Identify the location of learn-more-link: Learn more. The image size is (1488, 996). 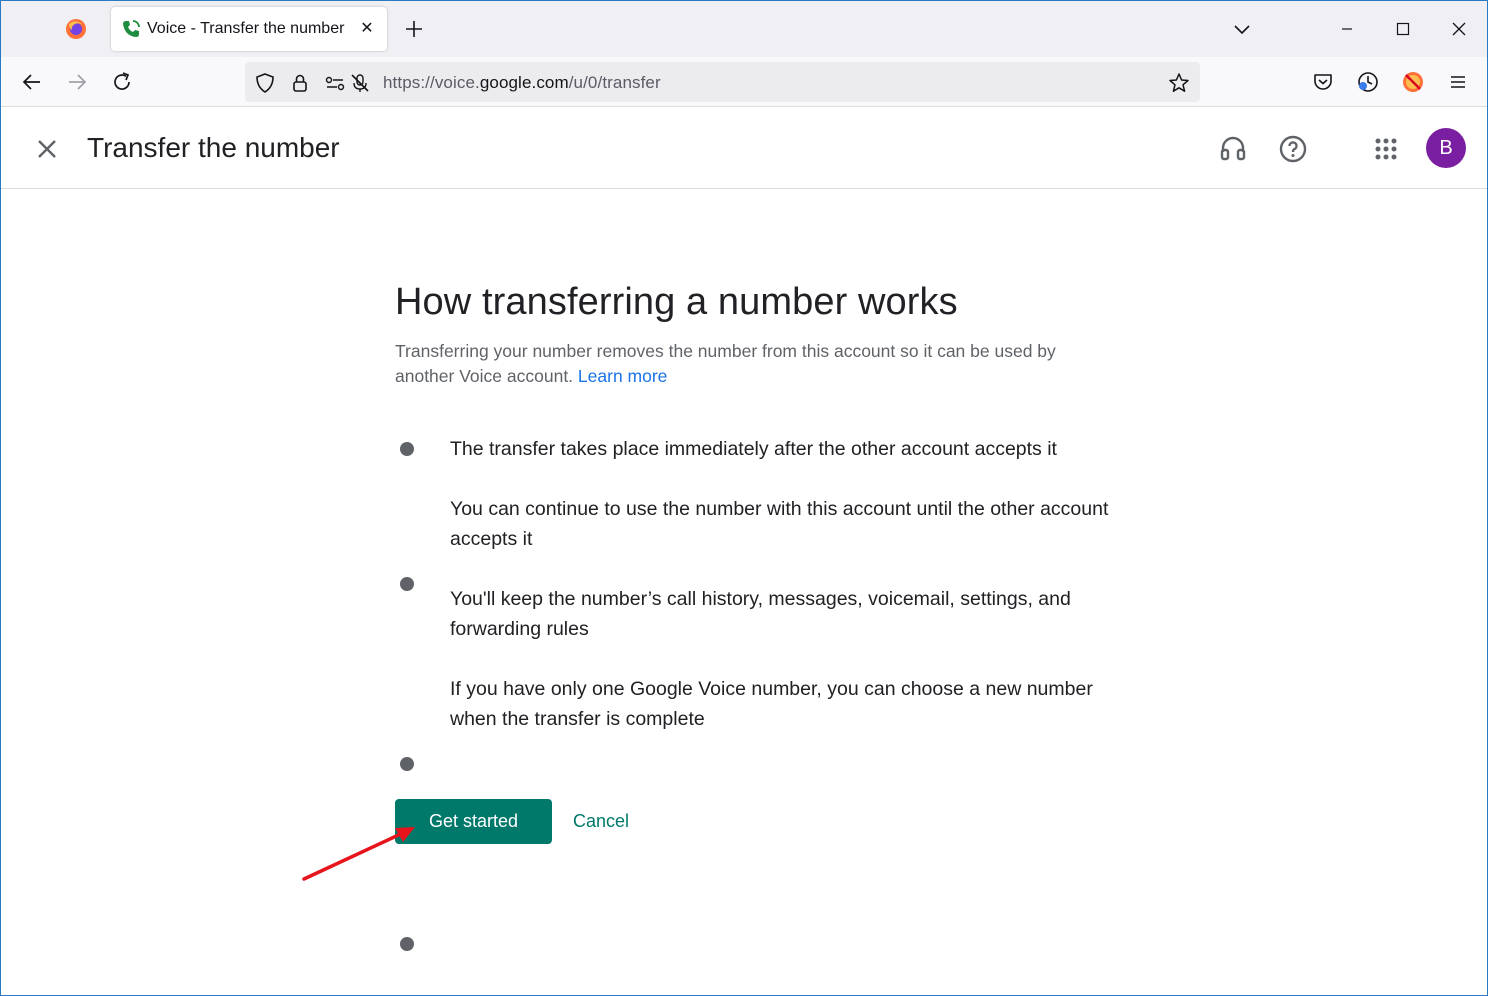
(623, 376).